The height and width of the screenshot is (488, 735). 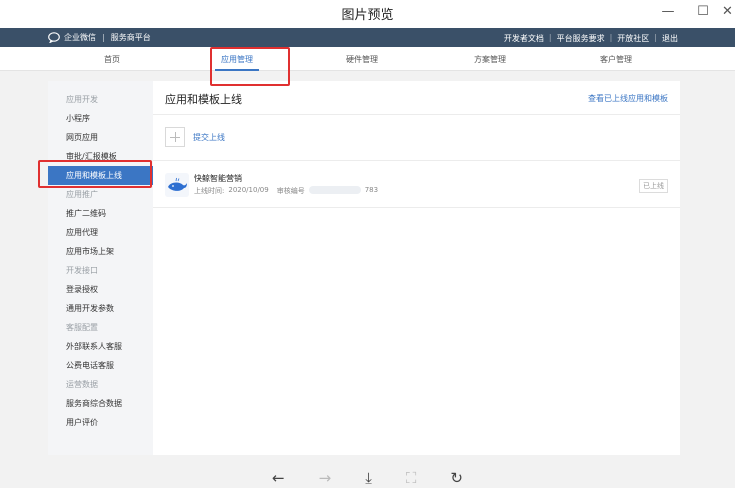 What do you see at coordinates (95, 174) in the screenshot?
I see `annotation-box-sidebar` at bounding box center [95, 174].